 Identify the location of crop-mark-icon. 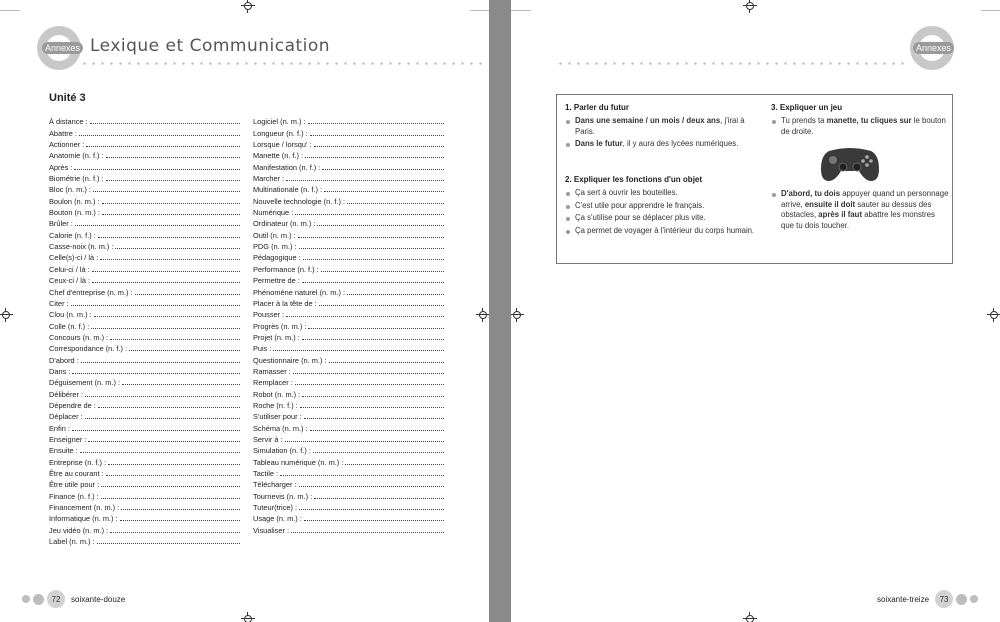
(482, 315).